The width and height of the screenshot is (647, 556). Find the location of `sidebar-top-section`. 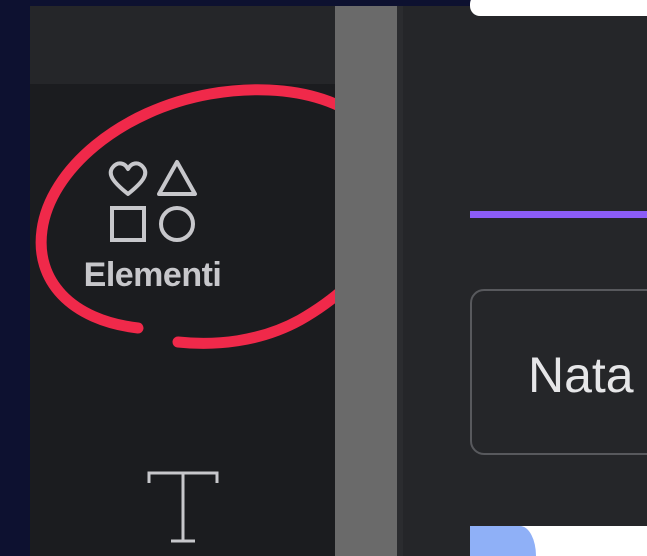

sidebar-top-section is located at coordinates (182, 45).